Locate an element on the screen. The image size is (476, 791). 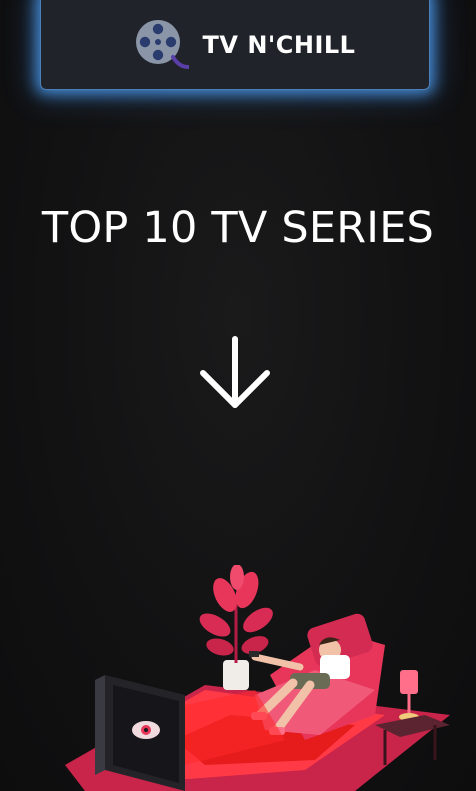
brand-name: TV N'CHILL is located at coordinates (279, 45).